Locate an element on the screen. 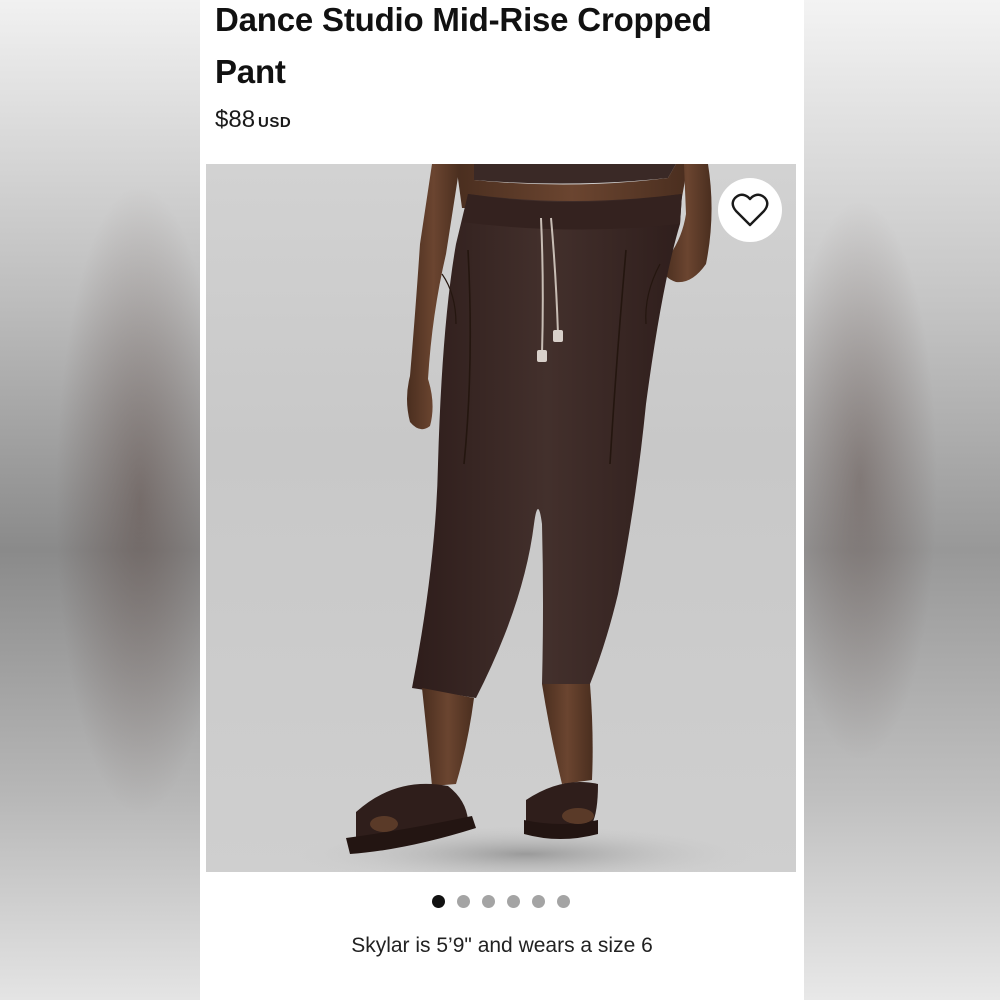  model-caption: Skylar is 5’9" and wears a size 6 is located at coordinates (502, 945).